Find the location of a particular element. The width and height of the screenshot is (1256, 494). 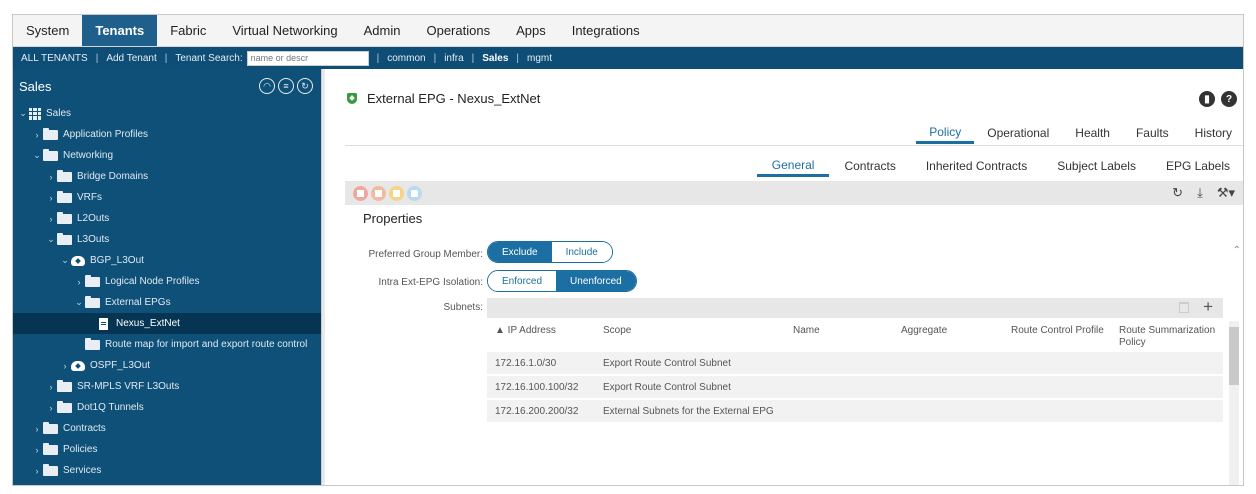

top-menu-item-apps: Apps is located at coordinates (531, 30).